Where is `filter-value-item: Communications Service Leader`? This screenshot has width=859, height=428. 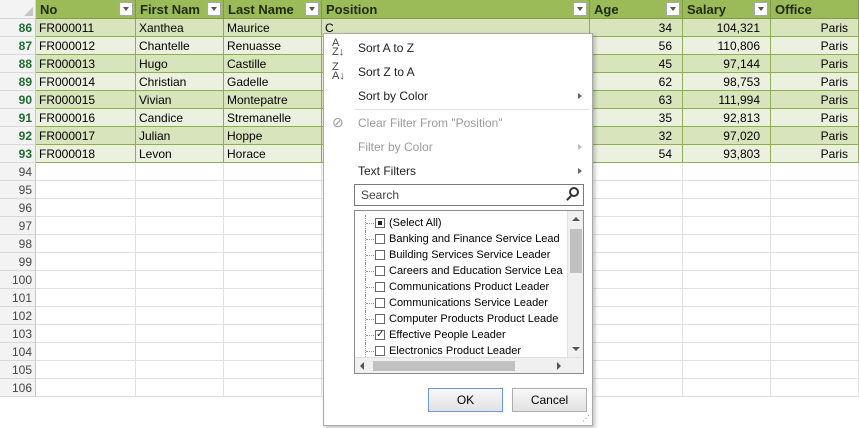
filter-value-item: Communications Service Leader is located at coordinates (461, 303).